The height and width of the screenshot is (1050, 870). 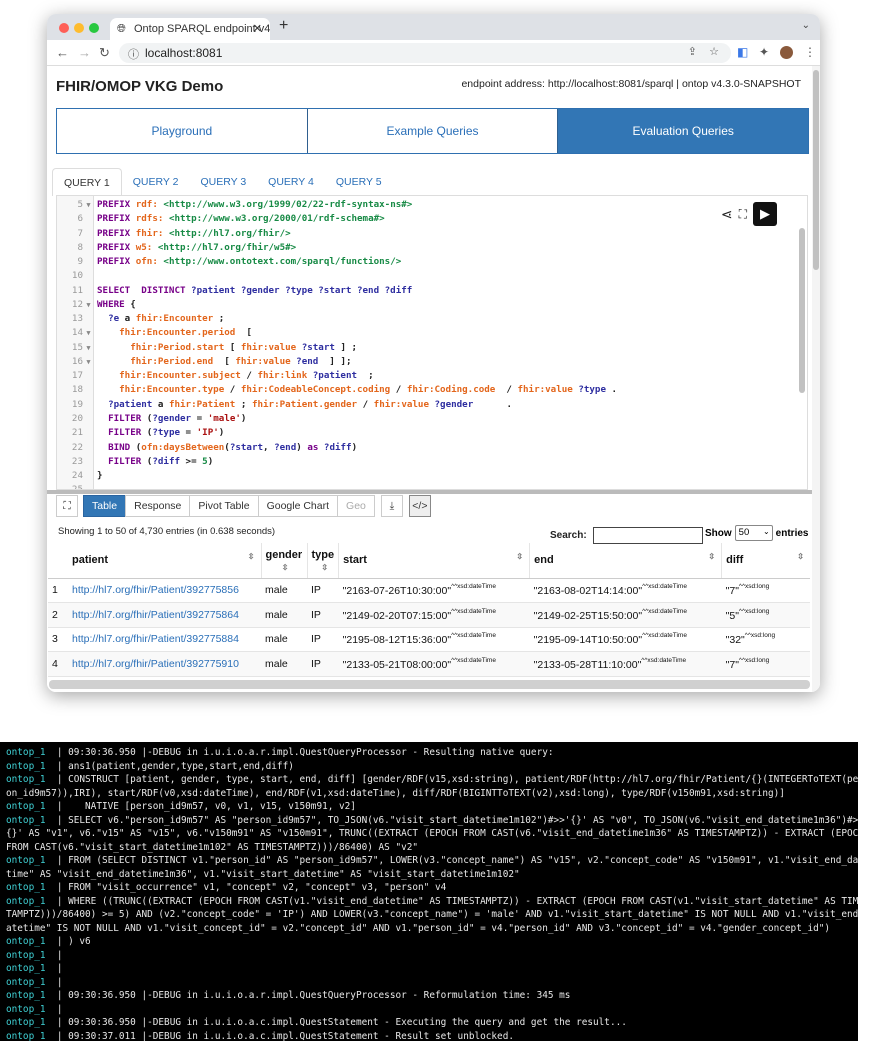 I want to click on maximize-window-button, so click(x=94, y=28).